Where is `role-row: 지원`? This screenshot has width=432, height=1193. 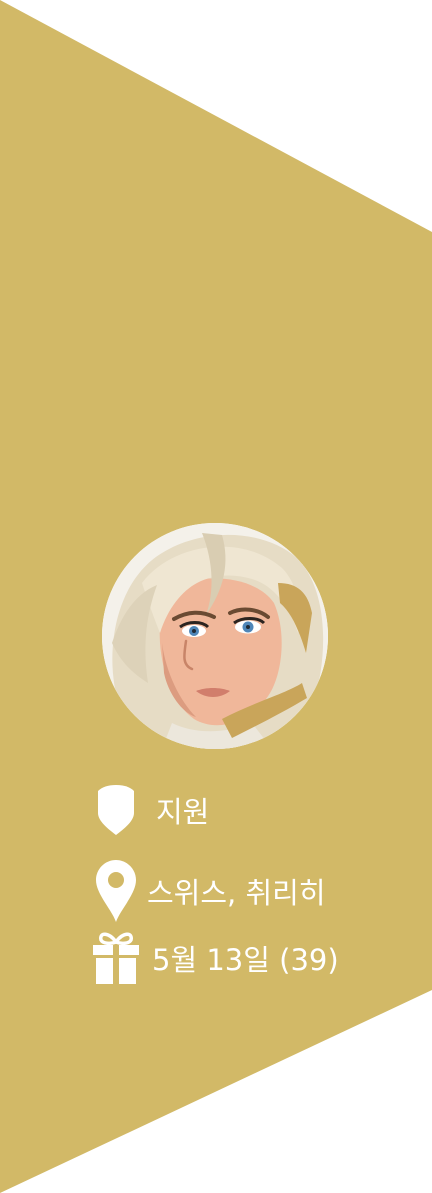 role-row: 지원 is located at coordinates (148, 810).